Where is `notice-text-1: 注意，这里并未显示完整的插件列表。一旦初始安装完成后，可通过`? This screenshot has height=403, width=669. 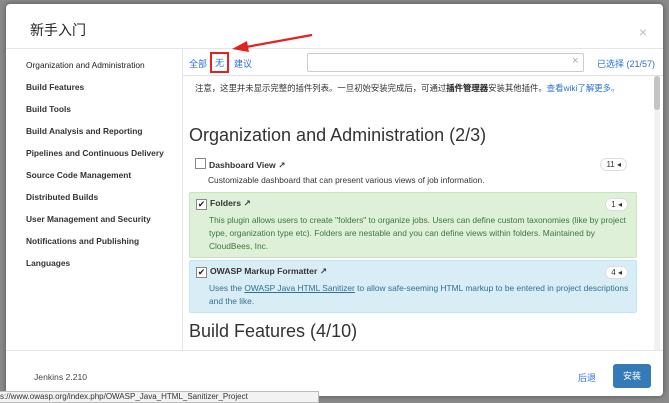
notice-text-1: 注意，这里并未显示完整的插件列表。一旦初始安装完成后，可通过 is located at coordinates (321, 88).